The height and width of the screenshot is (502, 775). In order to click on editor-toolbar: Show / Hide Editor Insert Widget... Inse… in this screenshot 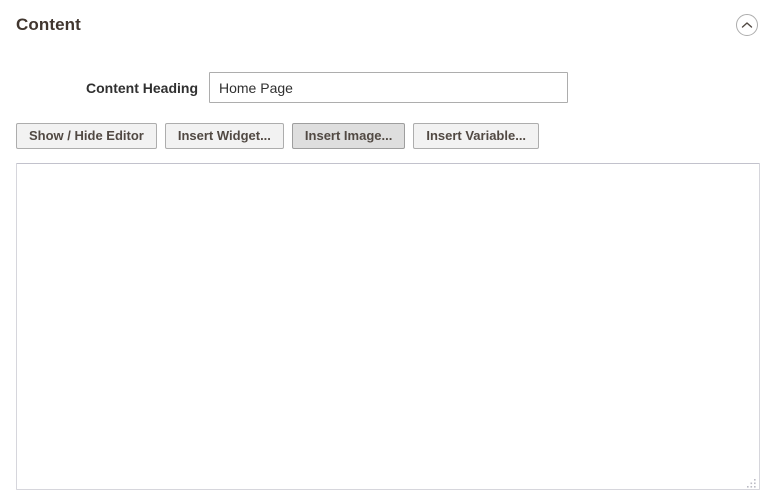, I will do `click(278, 136)`.